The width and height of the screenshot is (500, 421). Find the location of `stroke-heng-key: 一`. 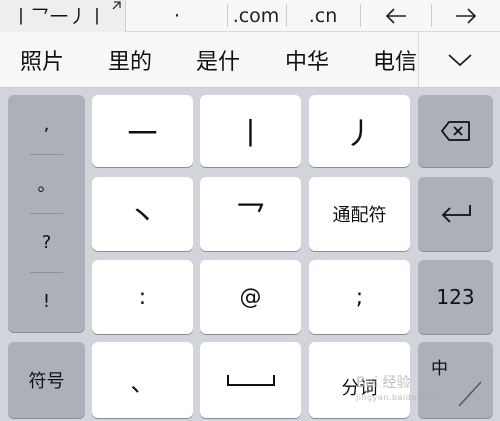

stroke-heng-key: 一 is located at coordinates (142, 131).